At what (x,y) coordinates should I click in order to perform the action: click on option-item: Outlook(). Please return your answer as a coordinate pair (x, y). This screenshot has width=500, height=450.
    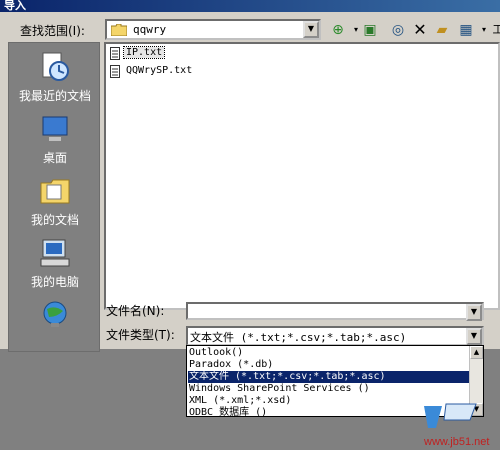
    Looking at the image, I should click on (329, 353).